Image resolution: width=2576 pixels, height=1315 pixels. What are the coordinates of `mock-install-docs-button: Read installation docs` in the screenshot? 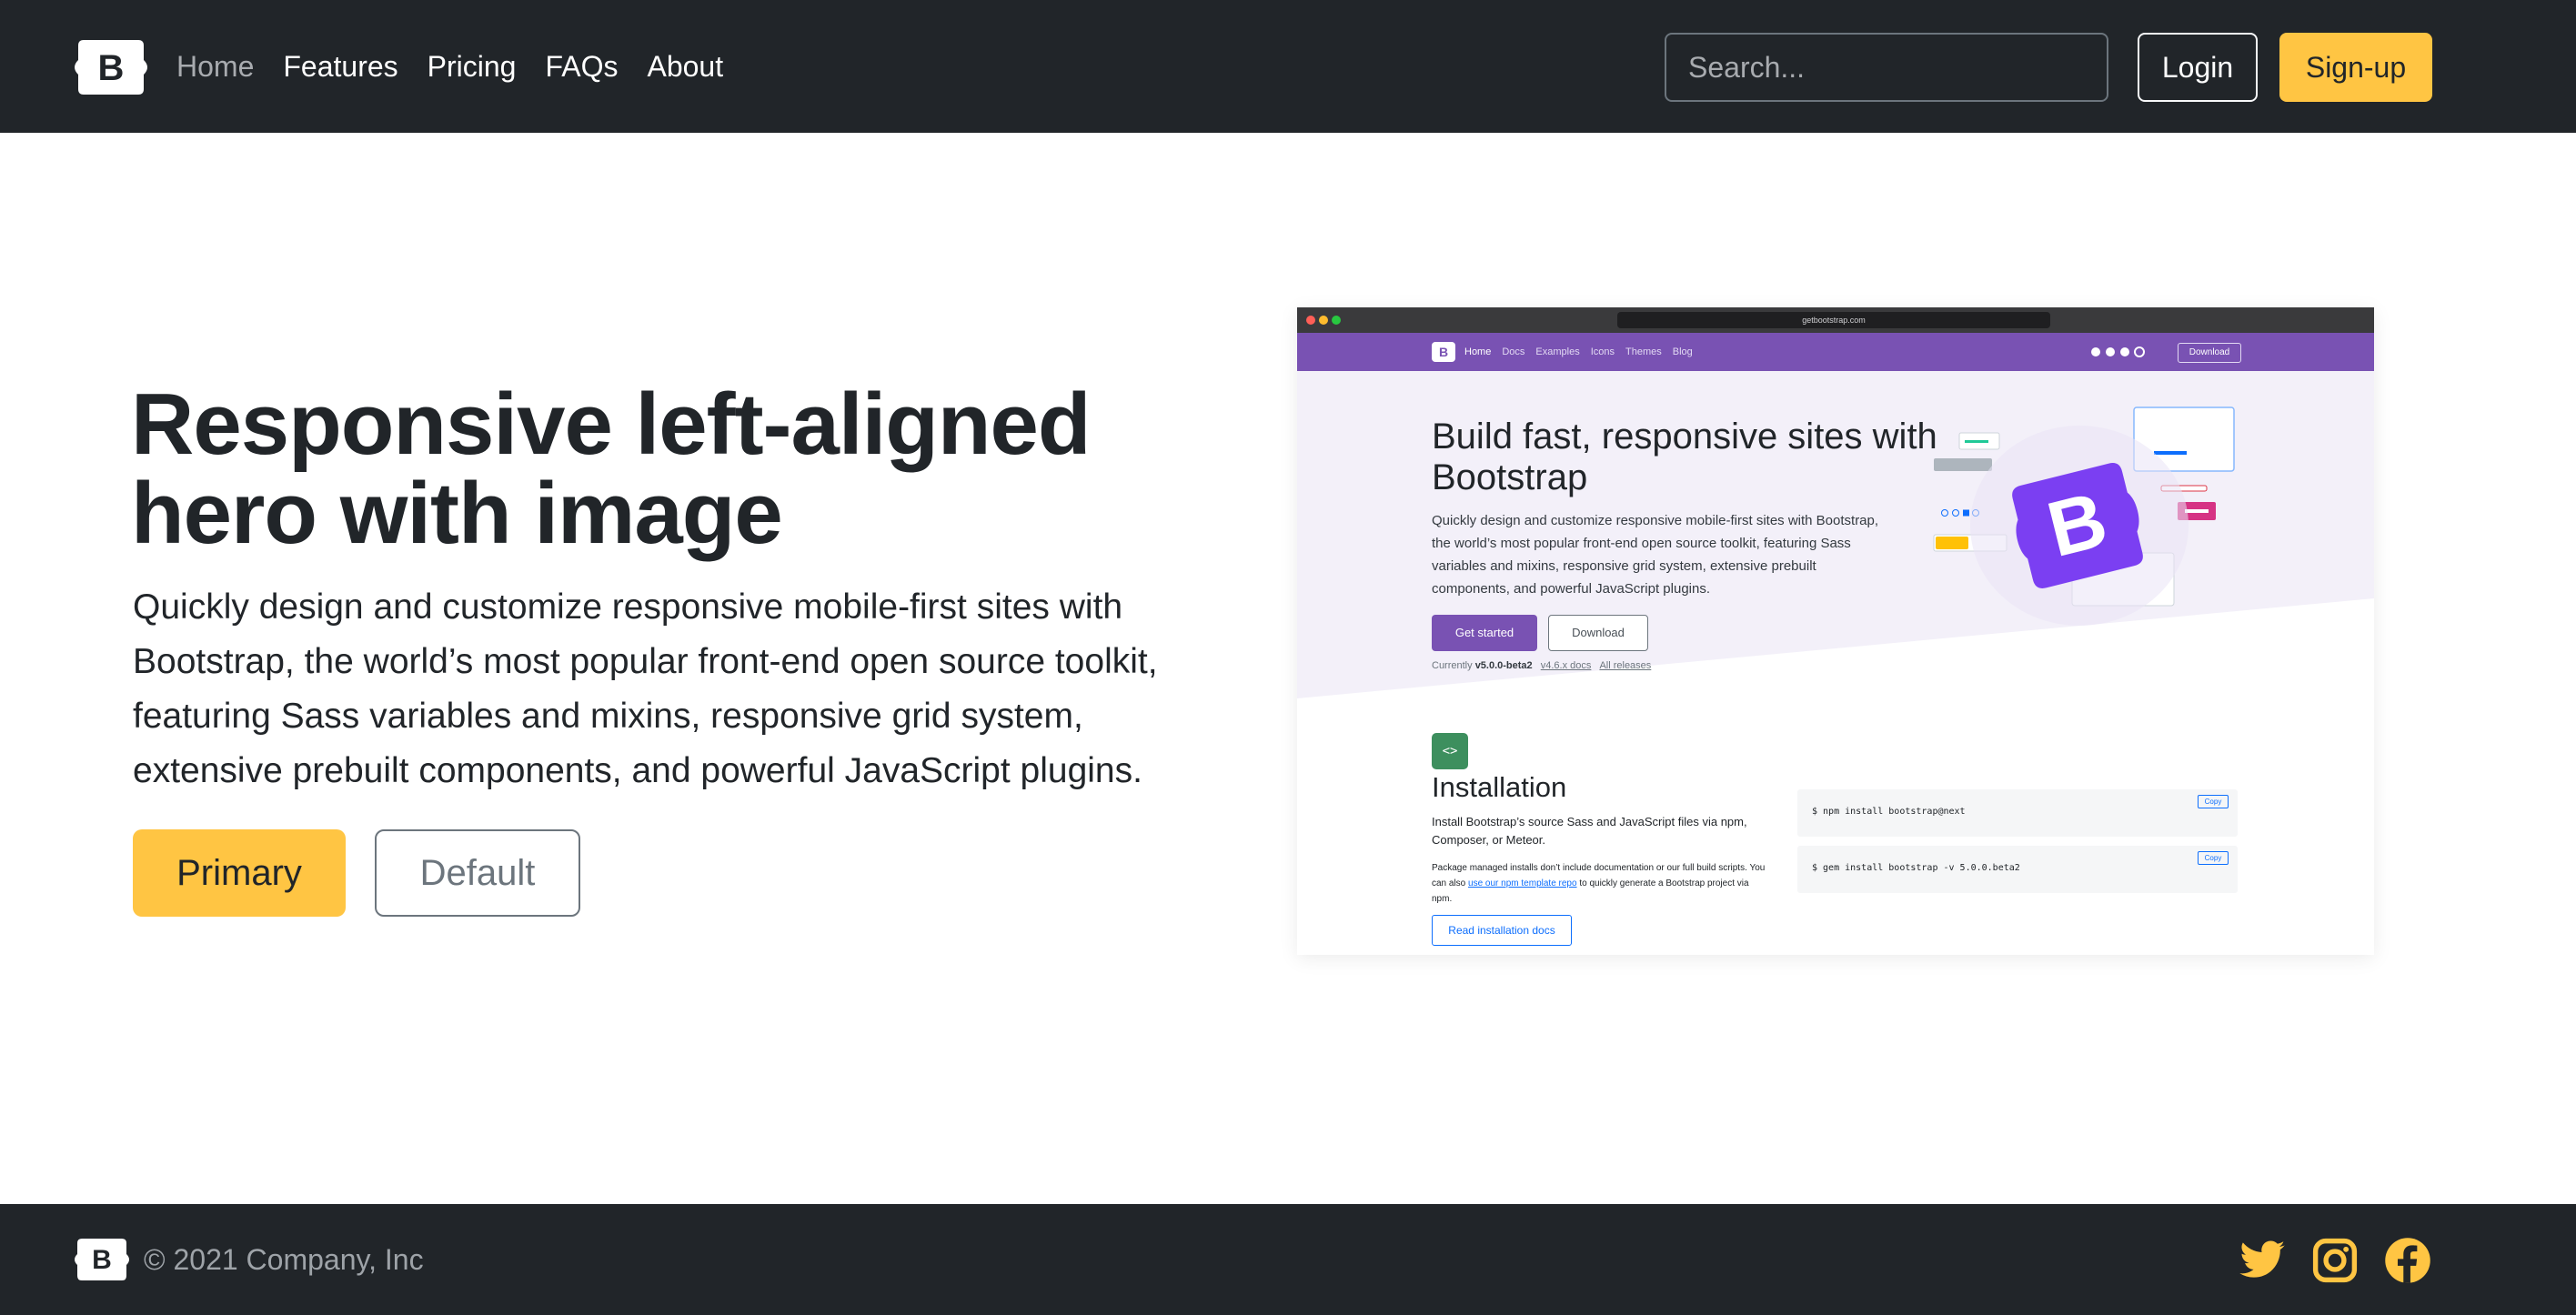 It's located at (1502, 930).